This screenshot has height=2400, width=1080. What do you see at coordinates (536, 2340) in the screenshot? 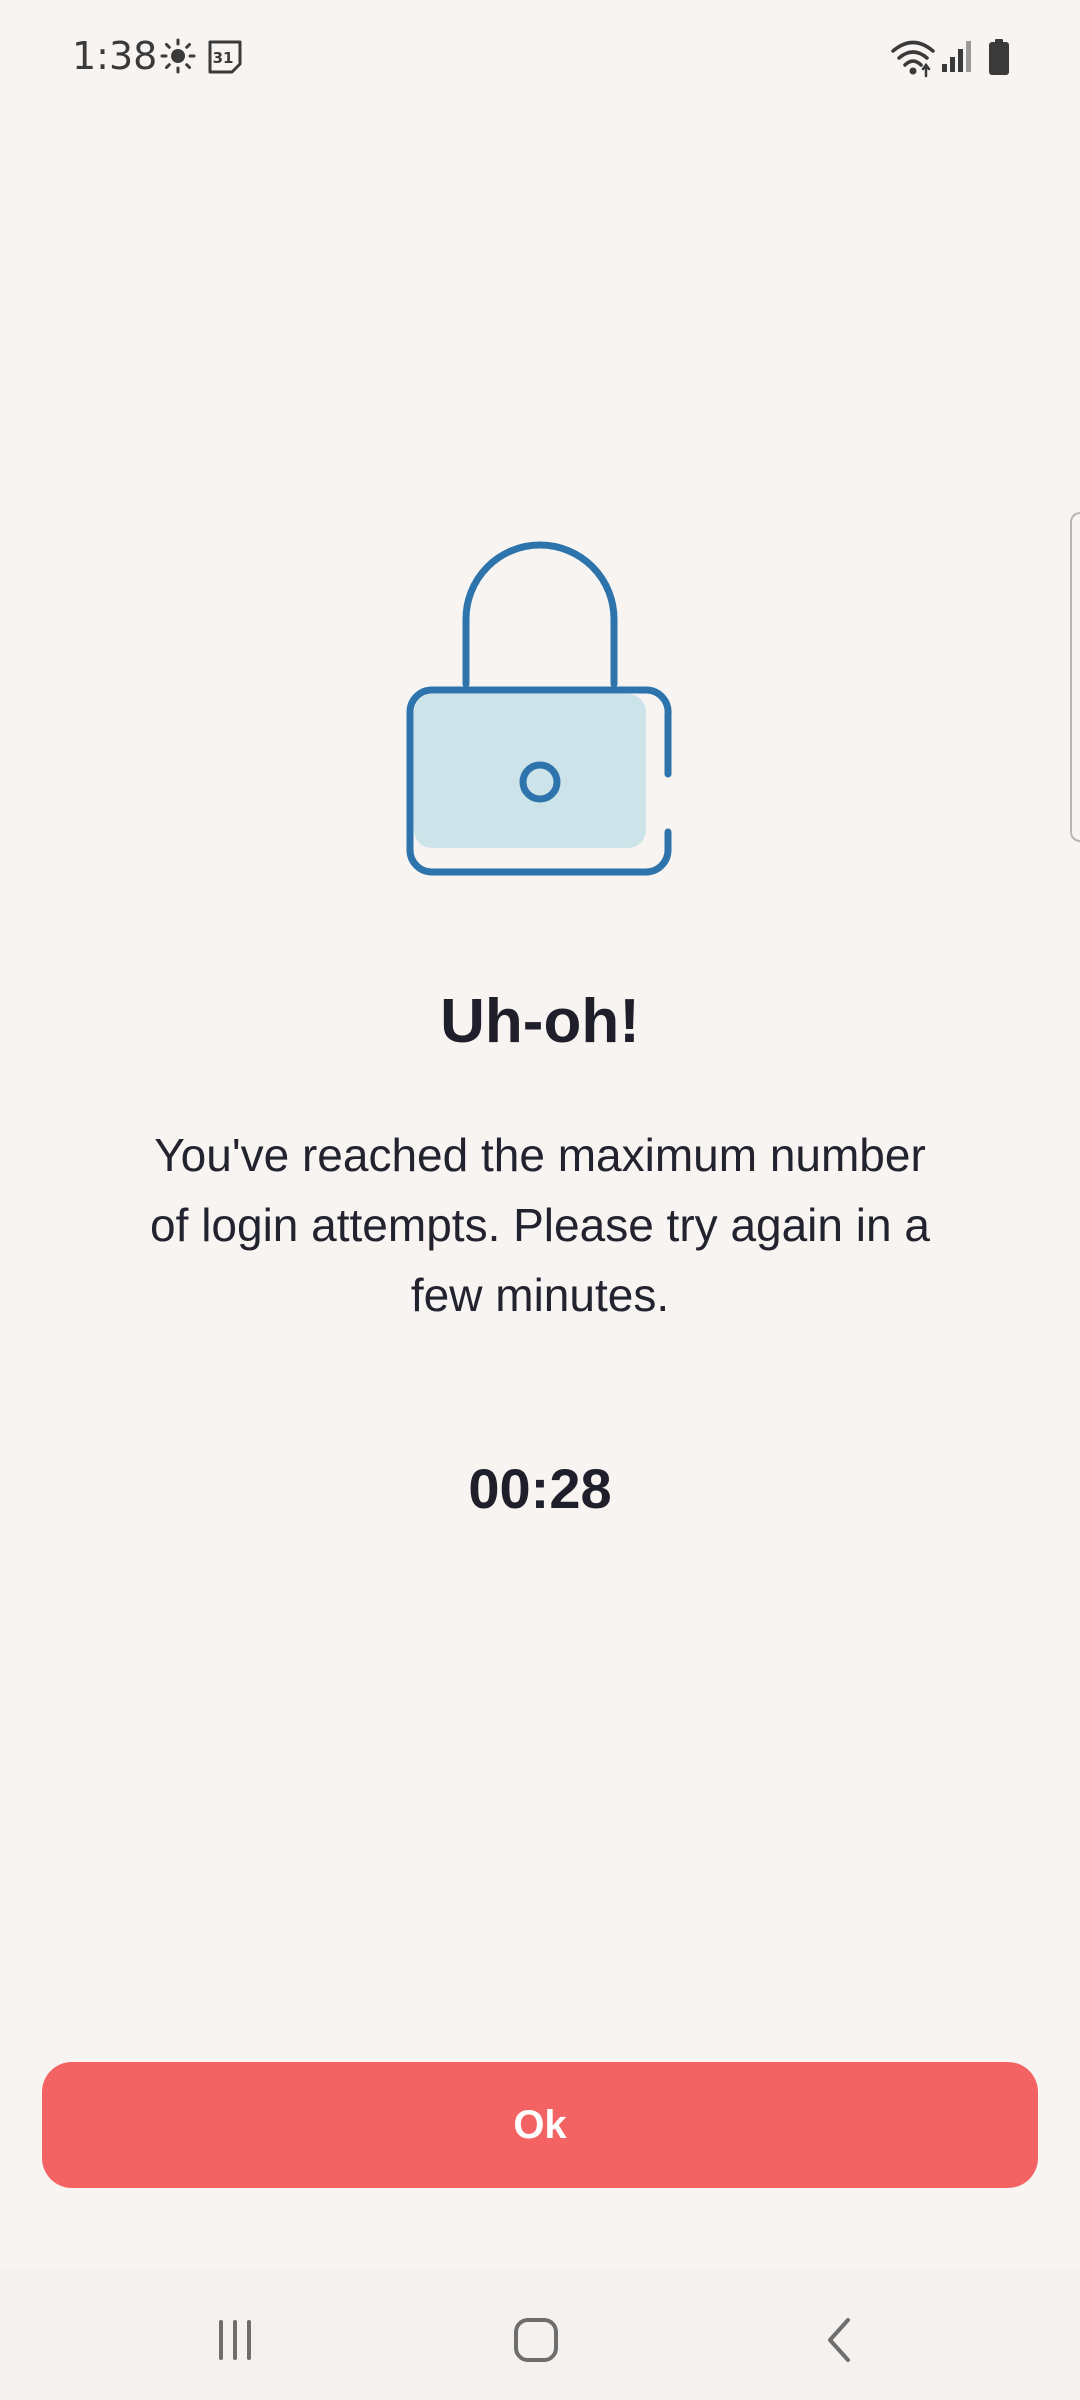
I see `home-icon` at bounding box center [536, 2340].